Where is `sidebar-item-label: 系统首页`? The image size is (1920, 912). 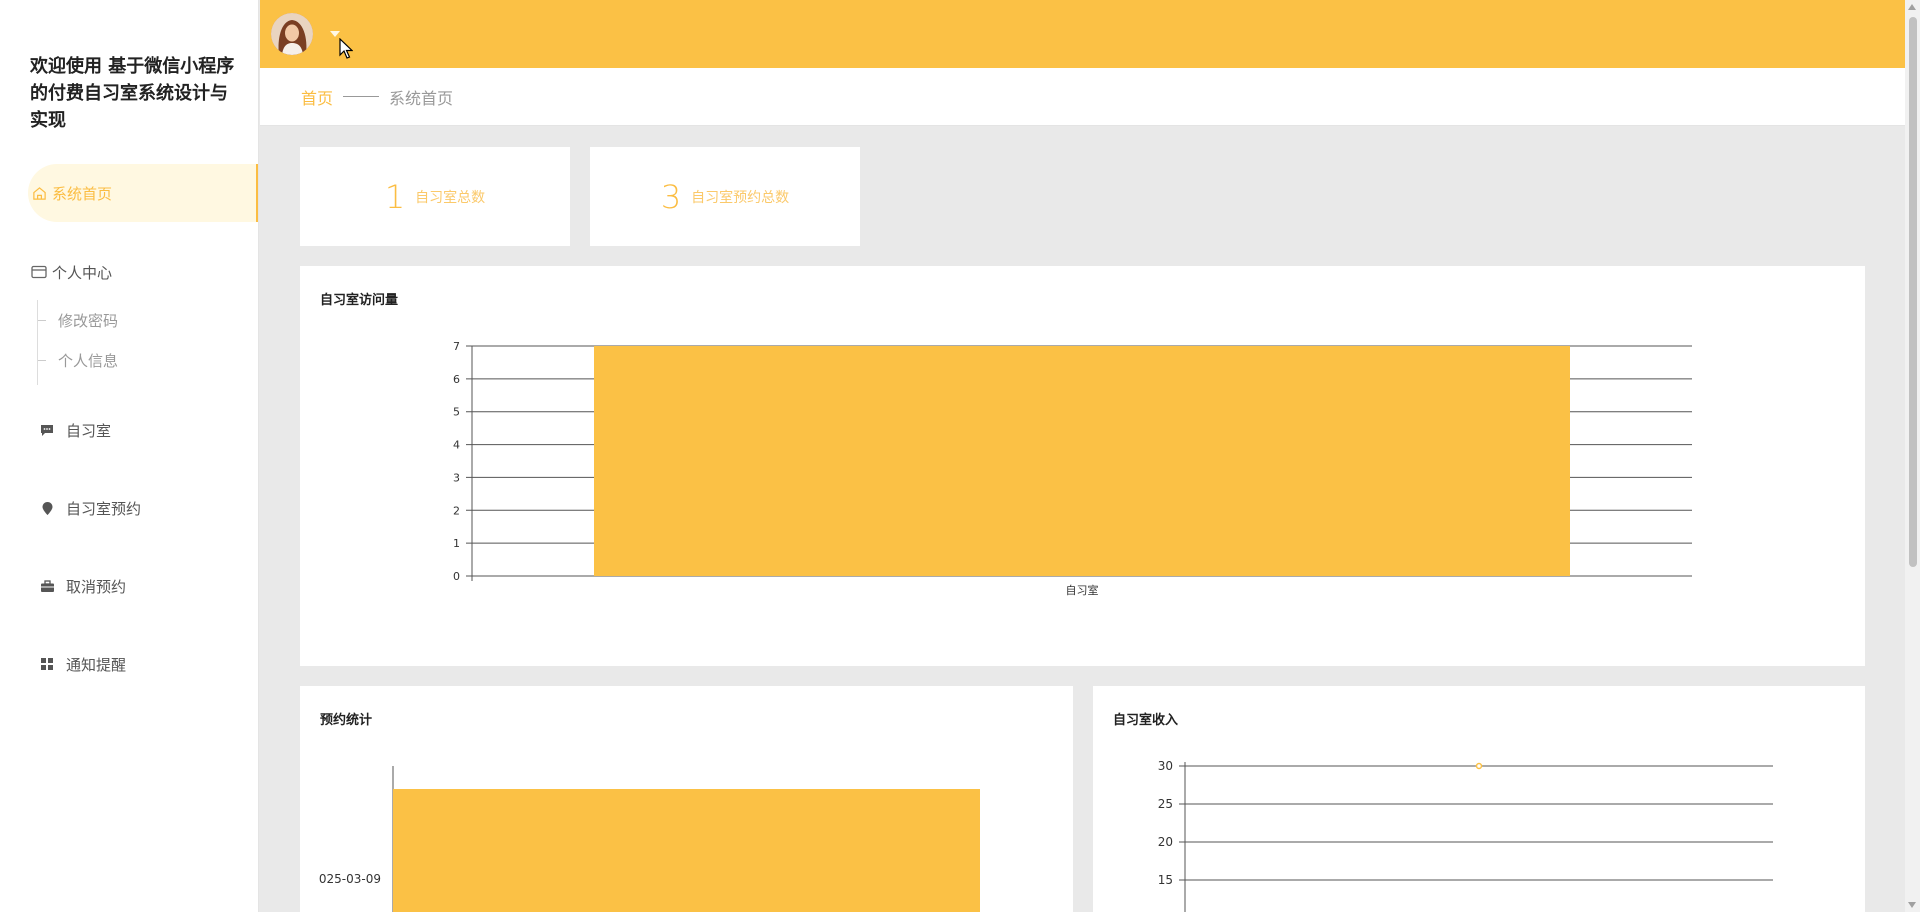 sidebar-item-label: 系统首页 is located at coordinates (82, 193).